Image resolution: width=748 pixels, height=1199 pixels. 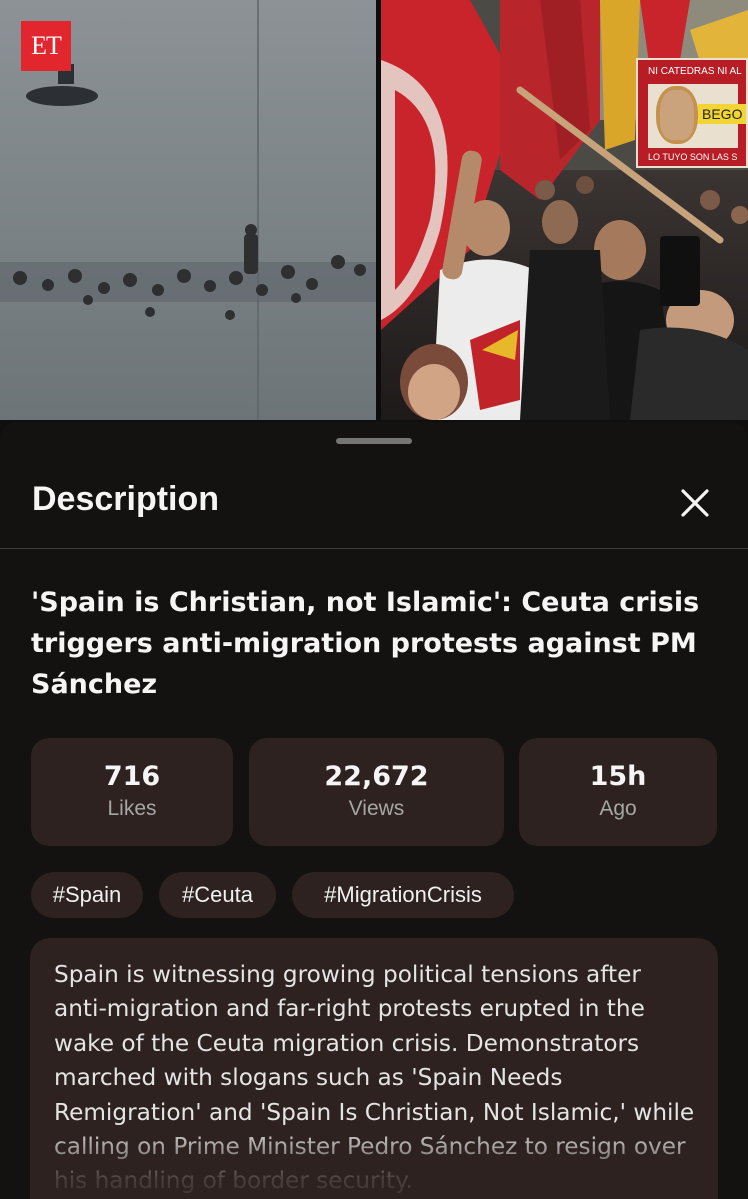 I want to click on age-stat: 15h Ago, so click(x=618, y=792).